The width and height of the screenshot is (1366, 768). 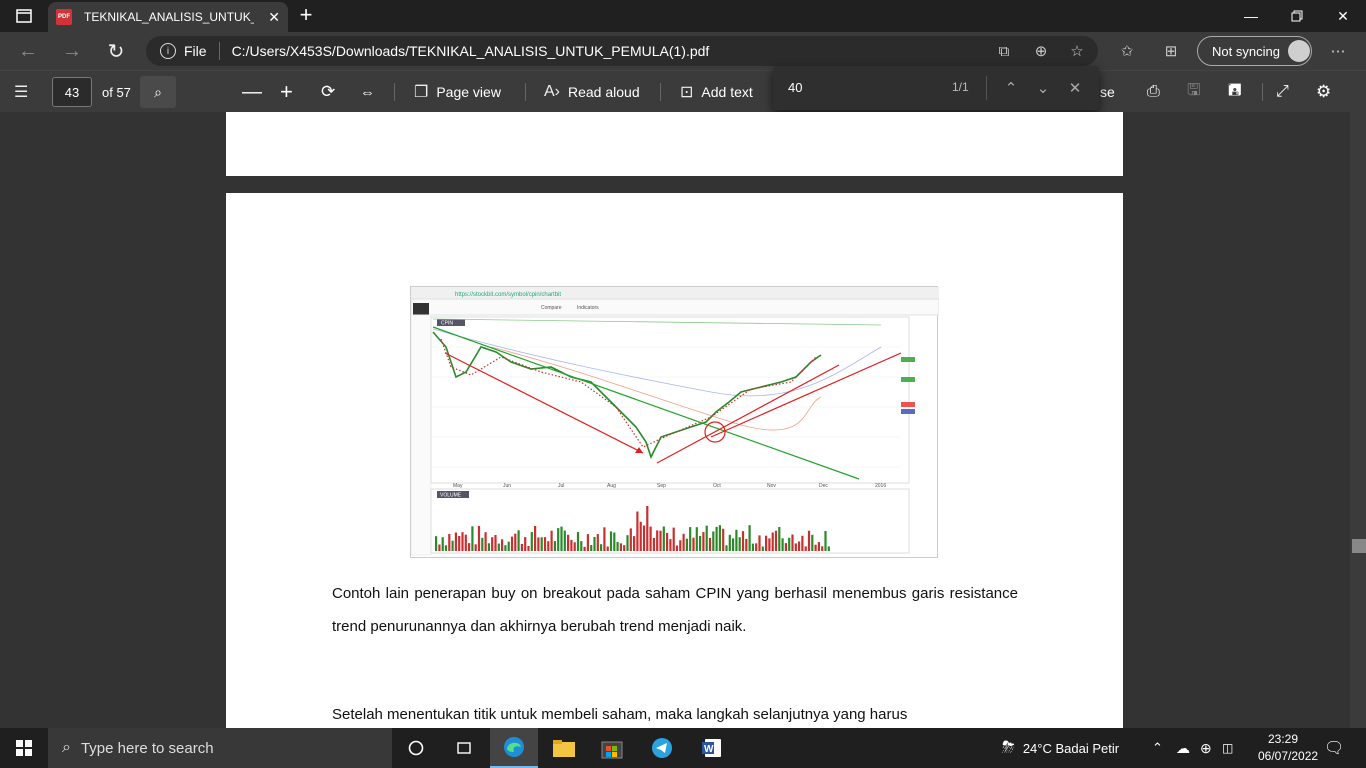 What do you see at coordinates (1127, 51) in the screenshot?
I see `favorites-icon: ✩` at bounding box center [1127, 51].